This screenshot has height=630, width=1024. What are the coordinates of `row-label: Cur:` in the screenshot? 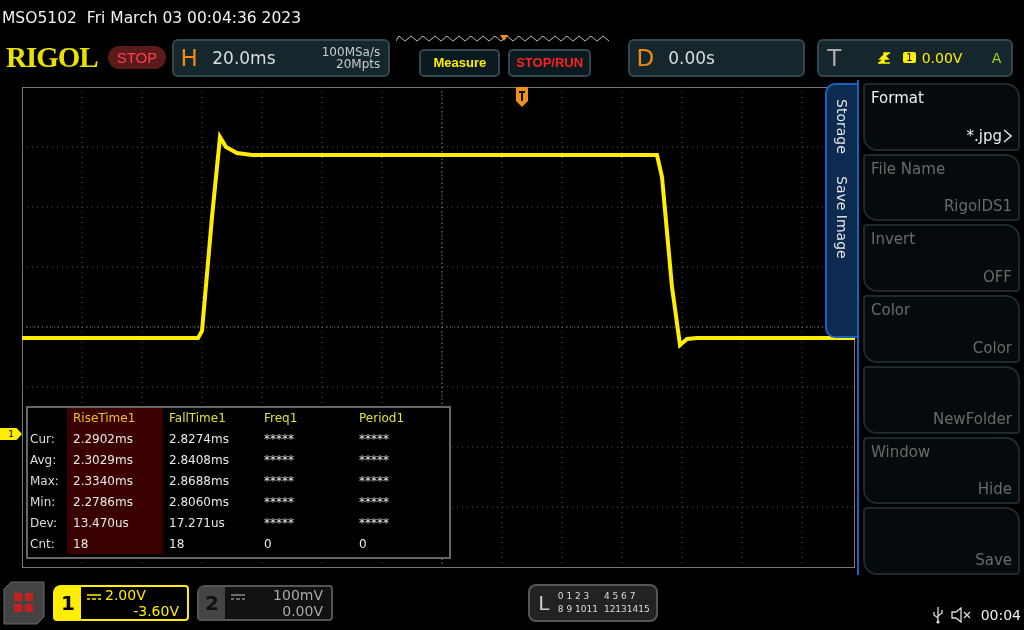 It's located at (42, 438).